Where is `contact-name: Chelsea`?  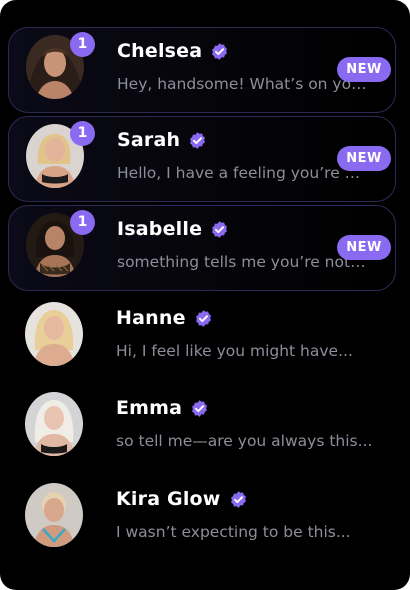 contact-name: Chelsea is located at coordinates (160, 51).